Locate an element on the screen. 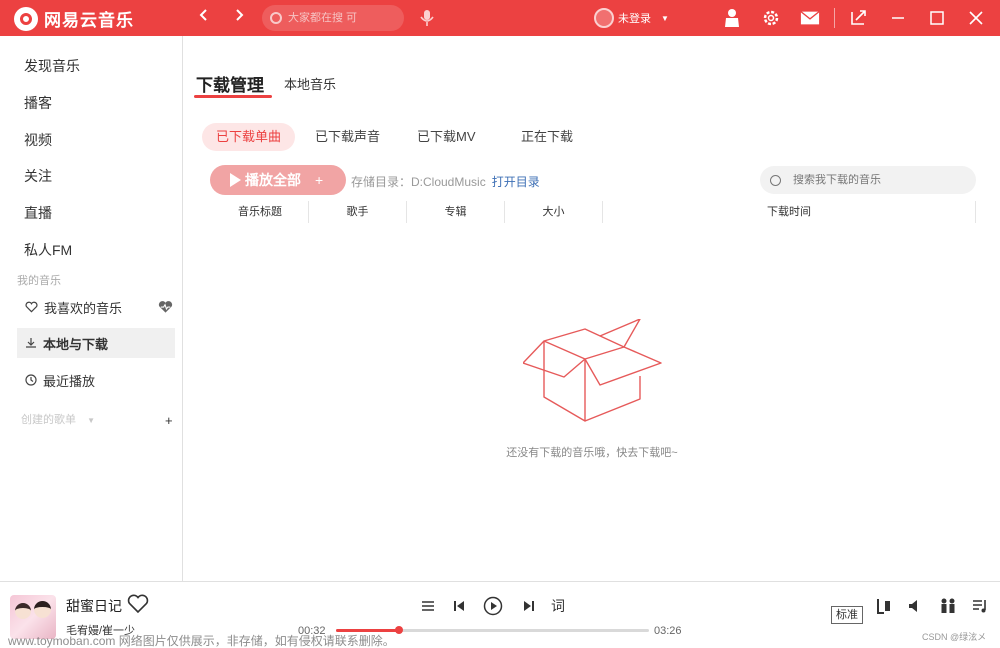  download-icon is located at coordinates (31, 343).